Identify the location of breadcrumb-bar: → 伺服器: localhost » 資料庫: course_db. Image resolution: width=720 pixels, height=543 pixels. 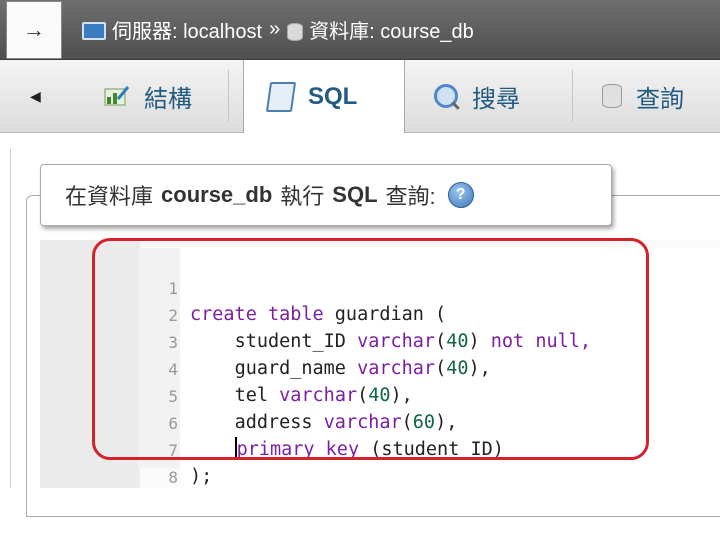
(360, 30).